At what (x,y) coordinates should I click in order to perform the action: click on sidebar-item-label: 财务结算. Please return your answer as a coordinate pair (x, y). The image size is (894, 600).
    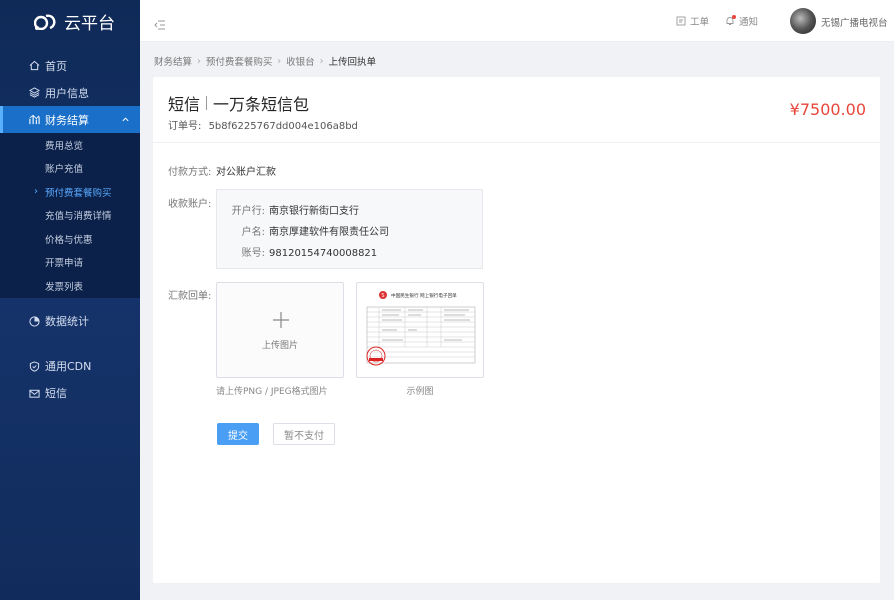
    Looking at the image, I should click on (67, 120).